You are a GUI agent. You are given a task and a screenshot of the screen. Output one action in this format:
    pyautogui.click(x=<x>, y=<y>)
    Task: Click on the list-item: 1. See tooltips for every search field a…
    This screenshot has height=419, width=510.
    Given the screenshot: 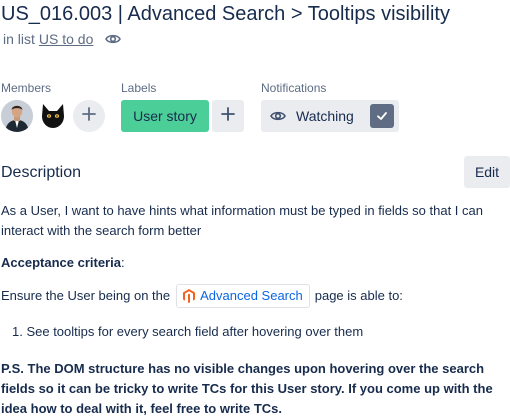 What is the action you would take?
    pyautogui.click(x=188, y=331)
    